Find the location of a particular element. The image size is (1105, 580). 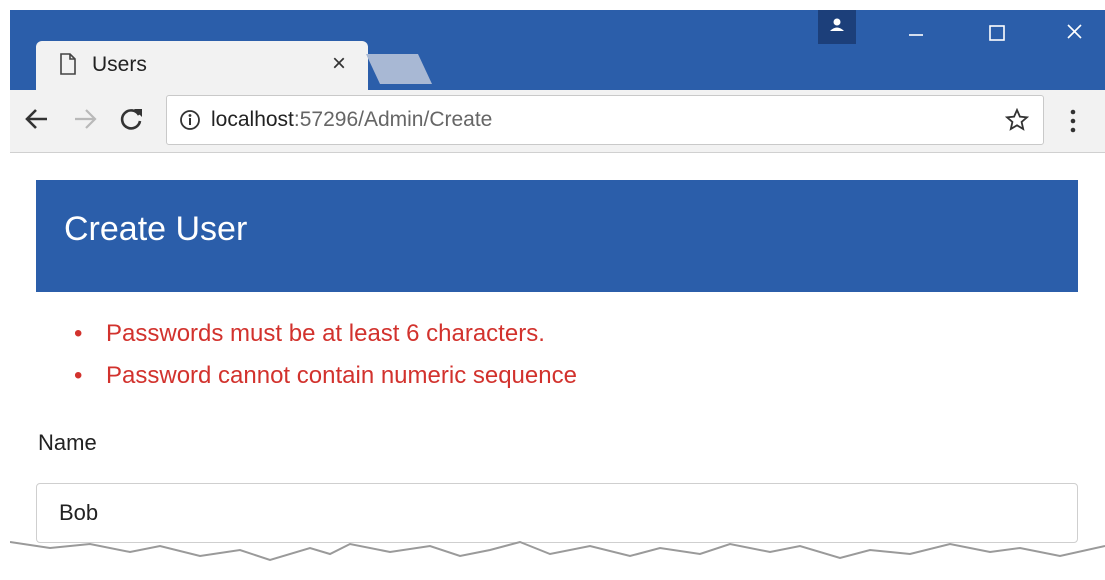

url-path: :57296/Admin/Create is located at coordinates (393, 119).